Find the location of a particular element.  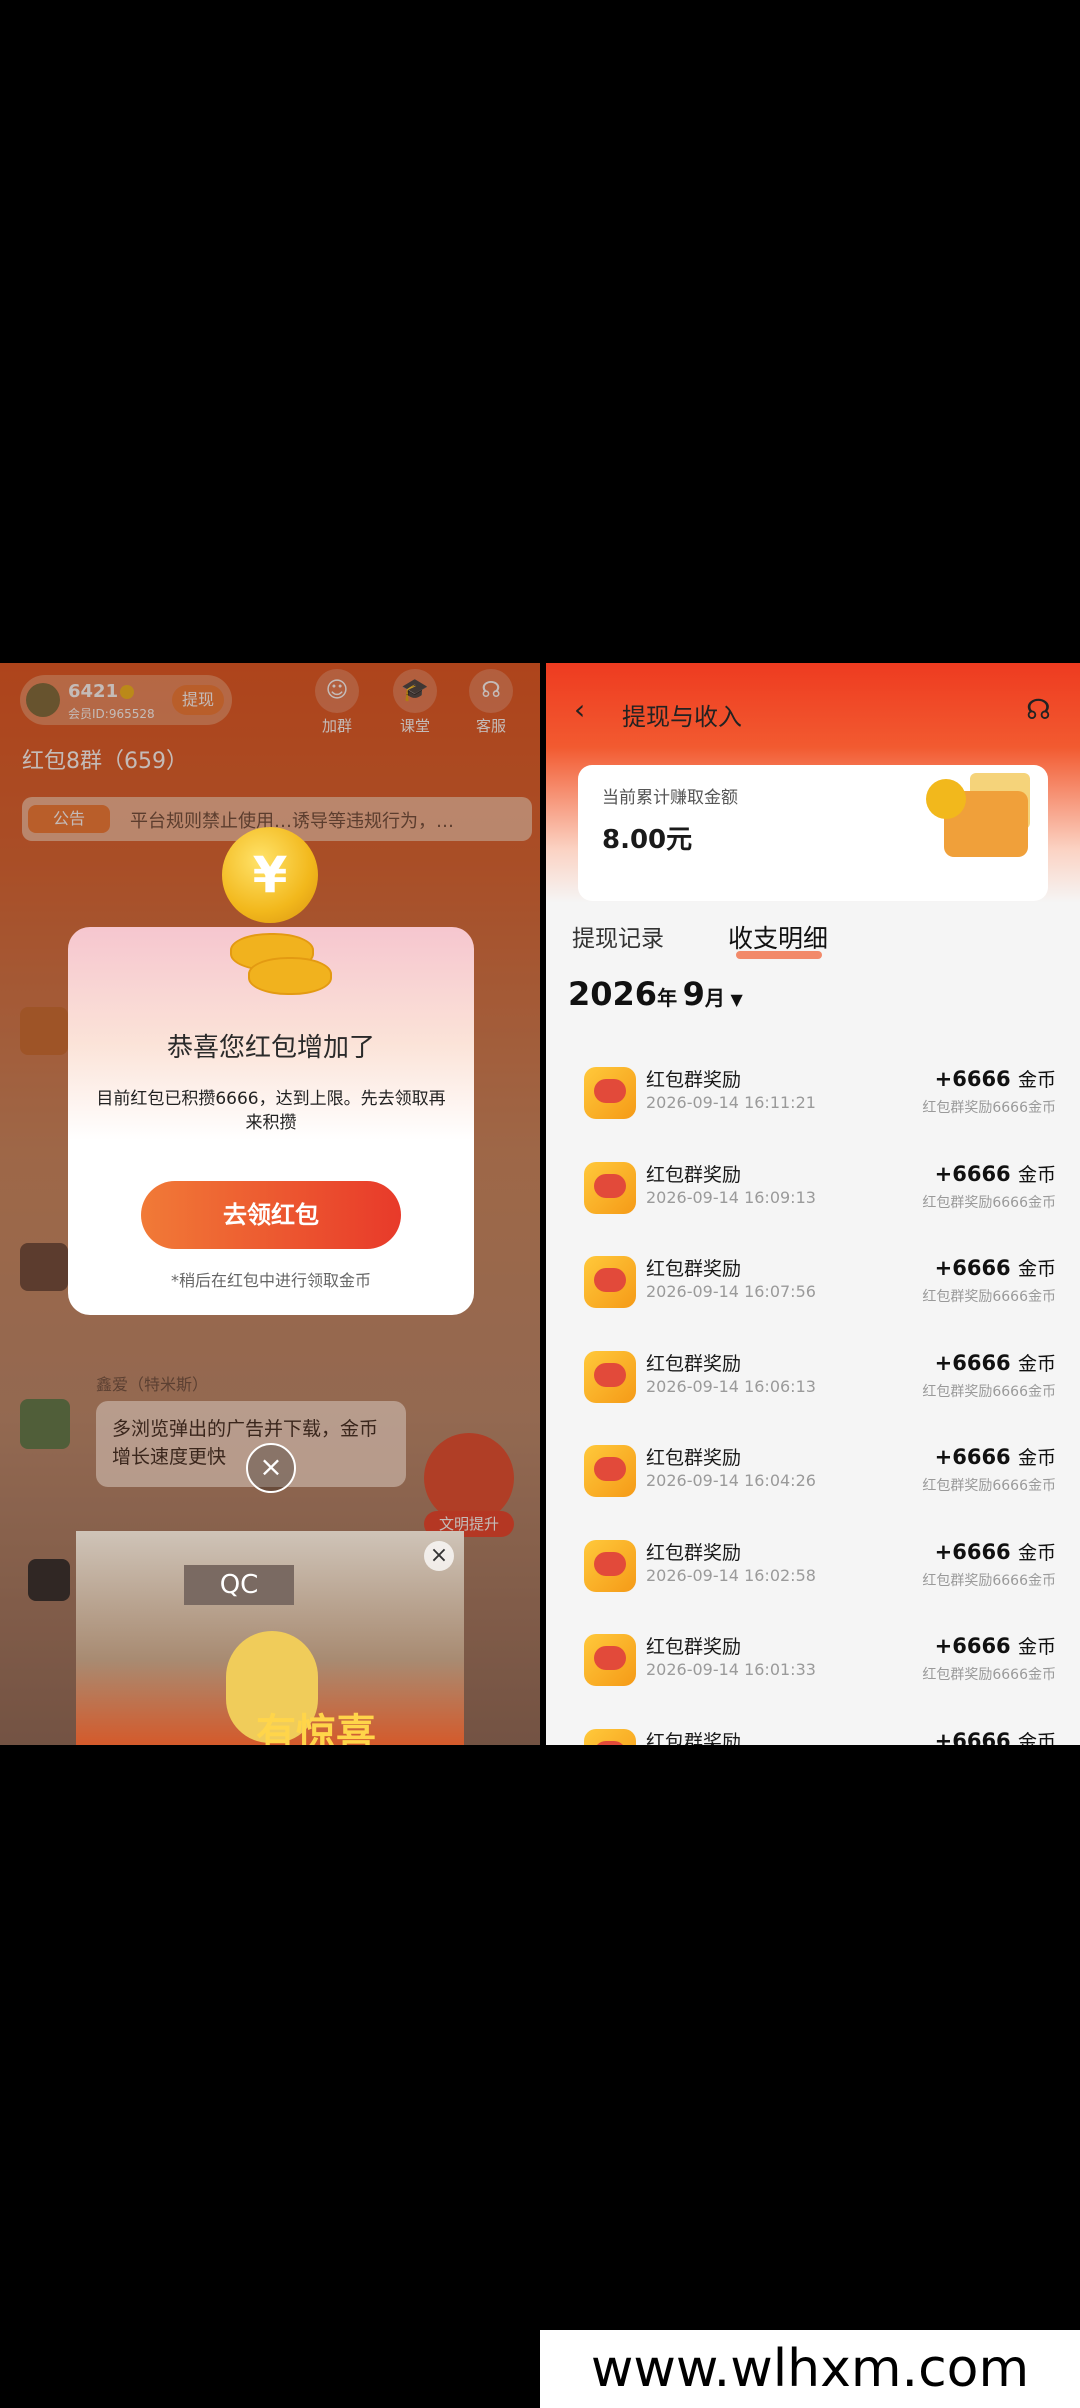

earnings-label: 当前累计赚取金额 is located at coordinates (670, 798).